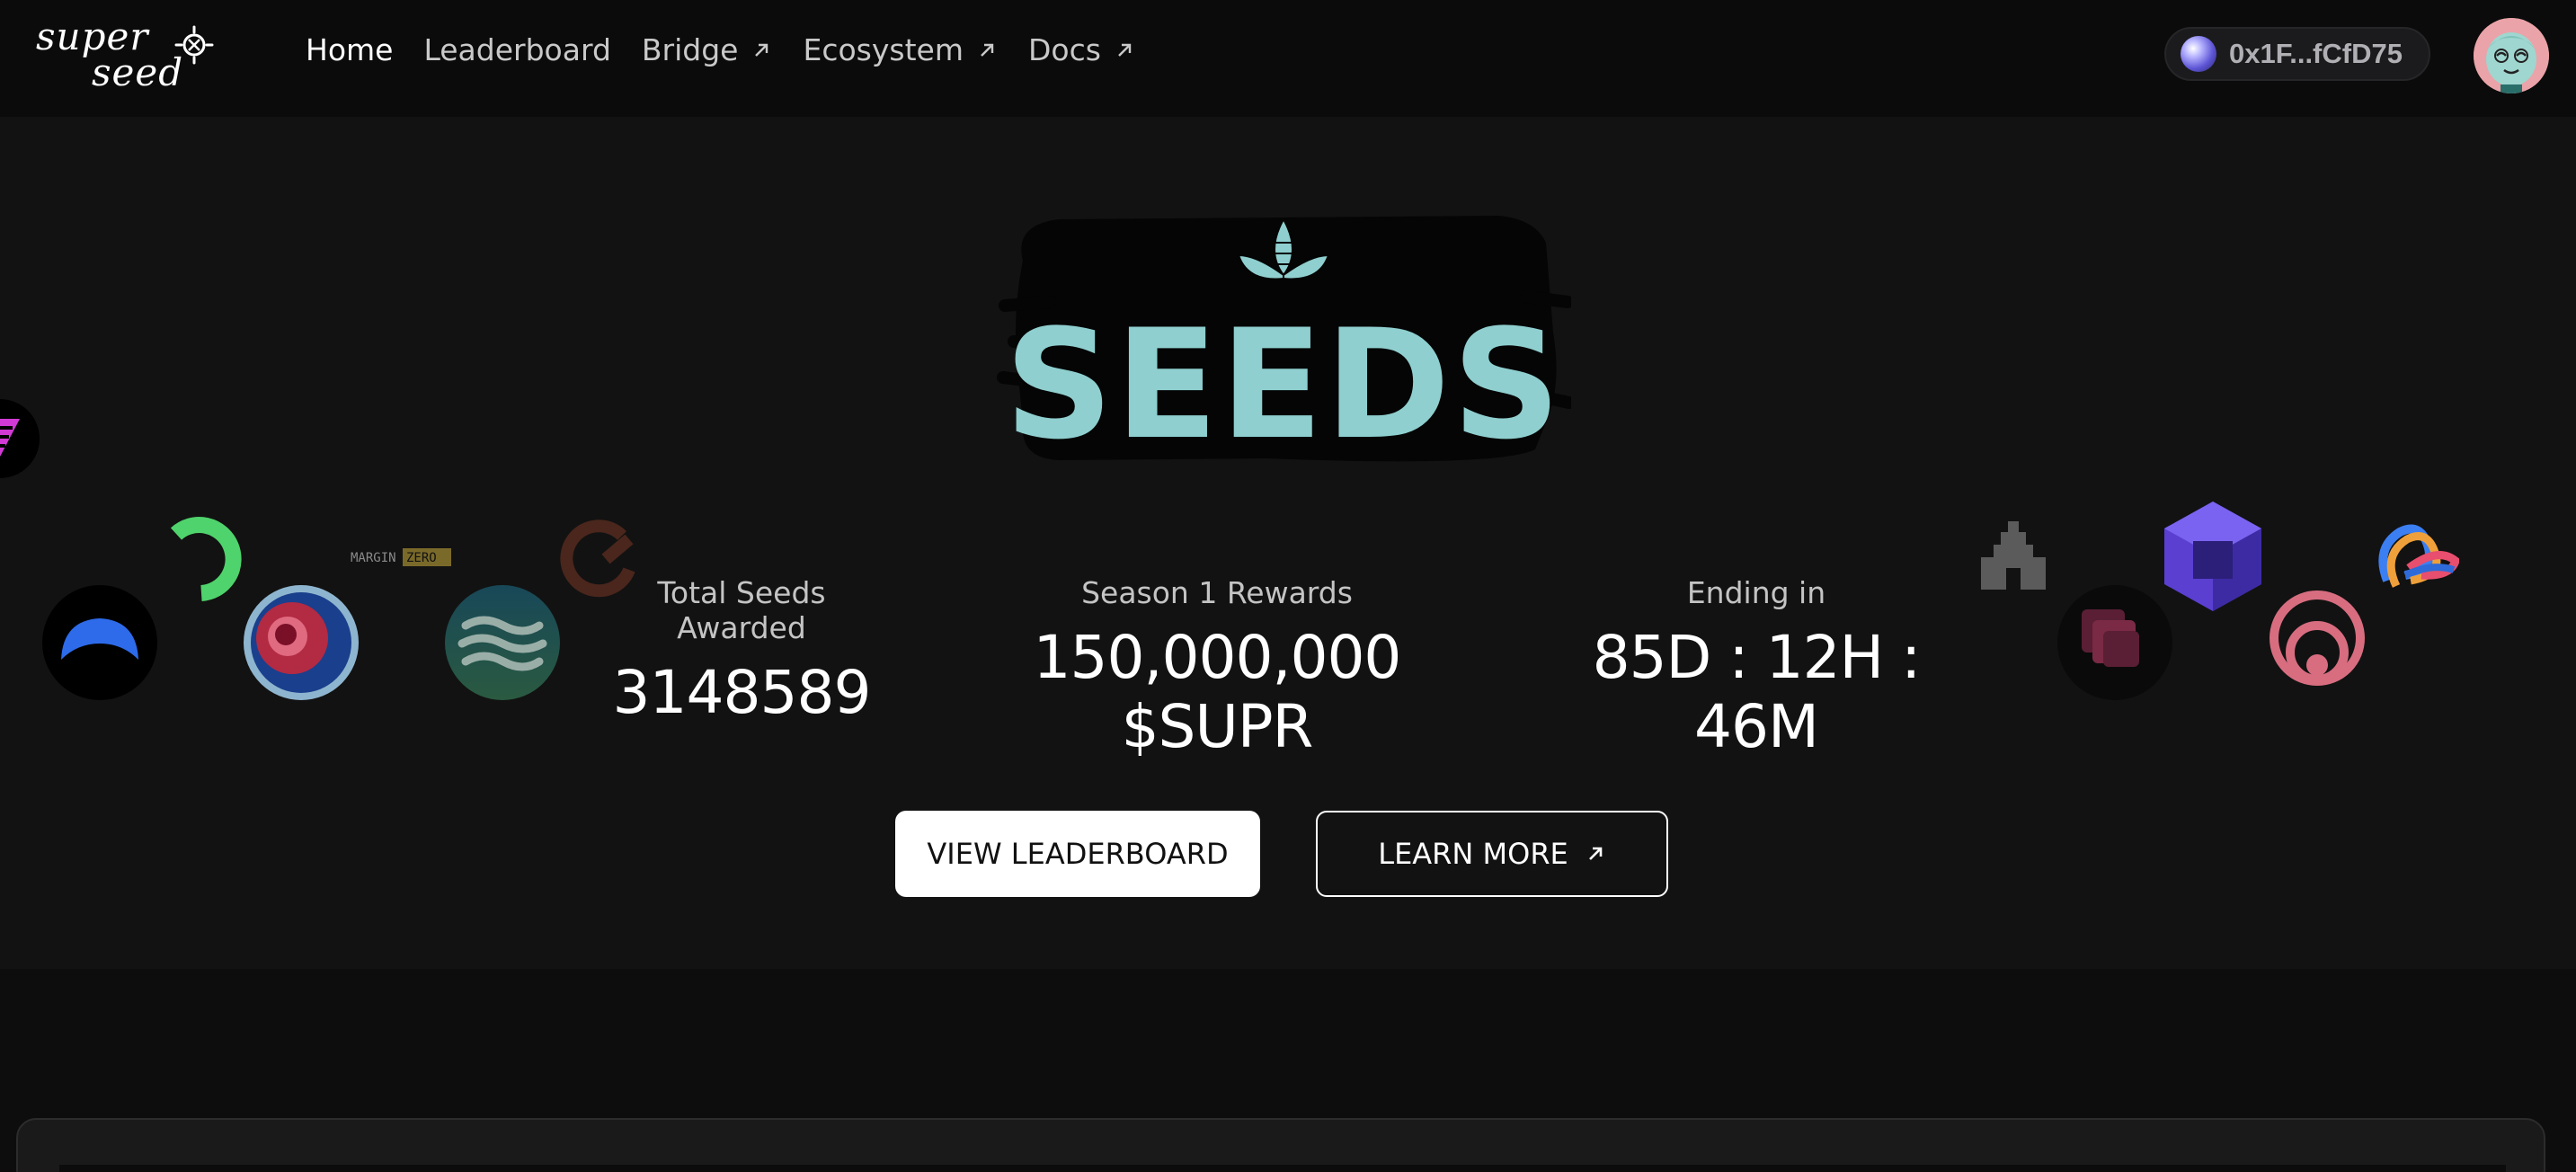  I want to click on learn-more-button: LEARN MORE, so click(1492, 854).